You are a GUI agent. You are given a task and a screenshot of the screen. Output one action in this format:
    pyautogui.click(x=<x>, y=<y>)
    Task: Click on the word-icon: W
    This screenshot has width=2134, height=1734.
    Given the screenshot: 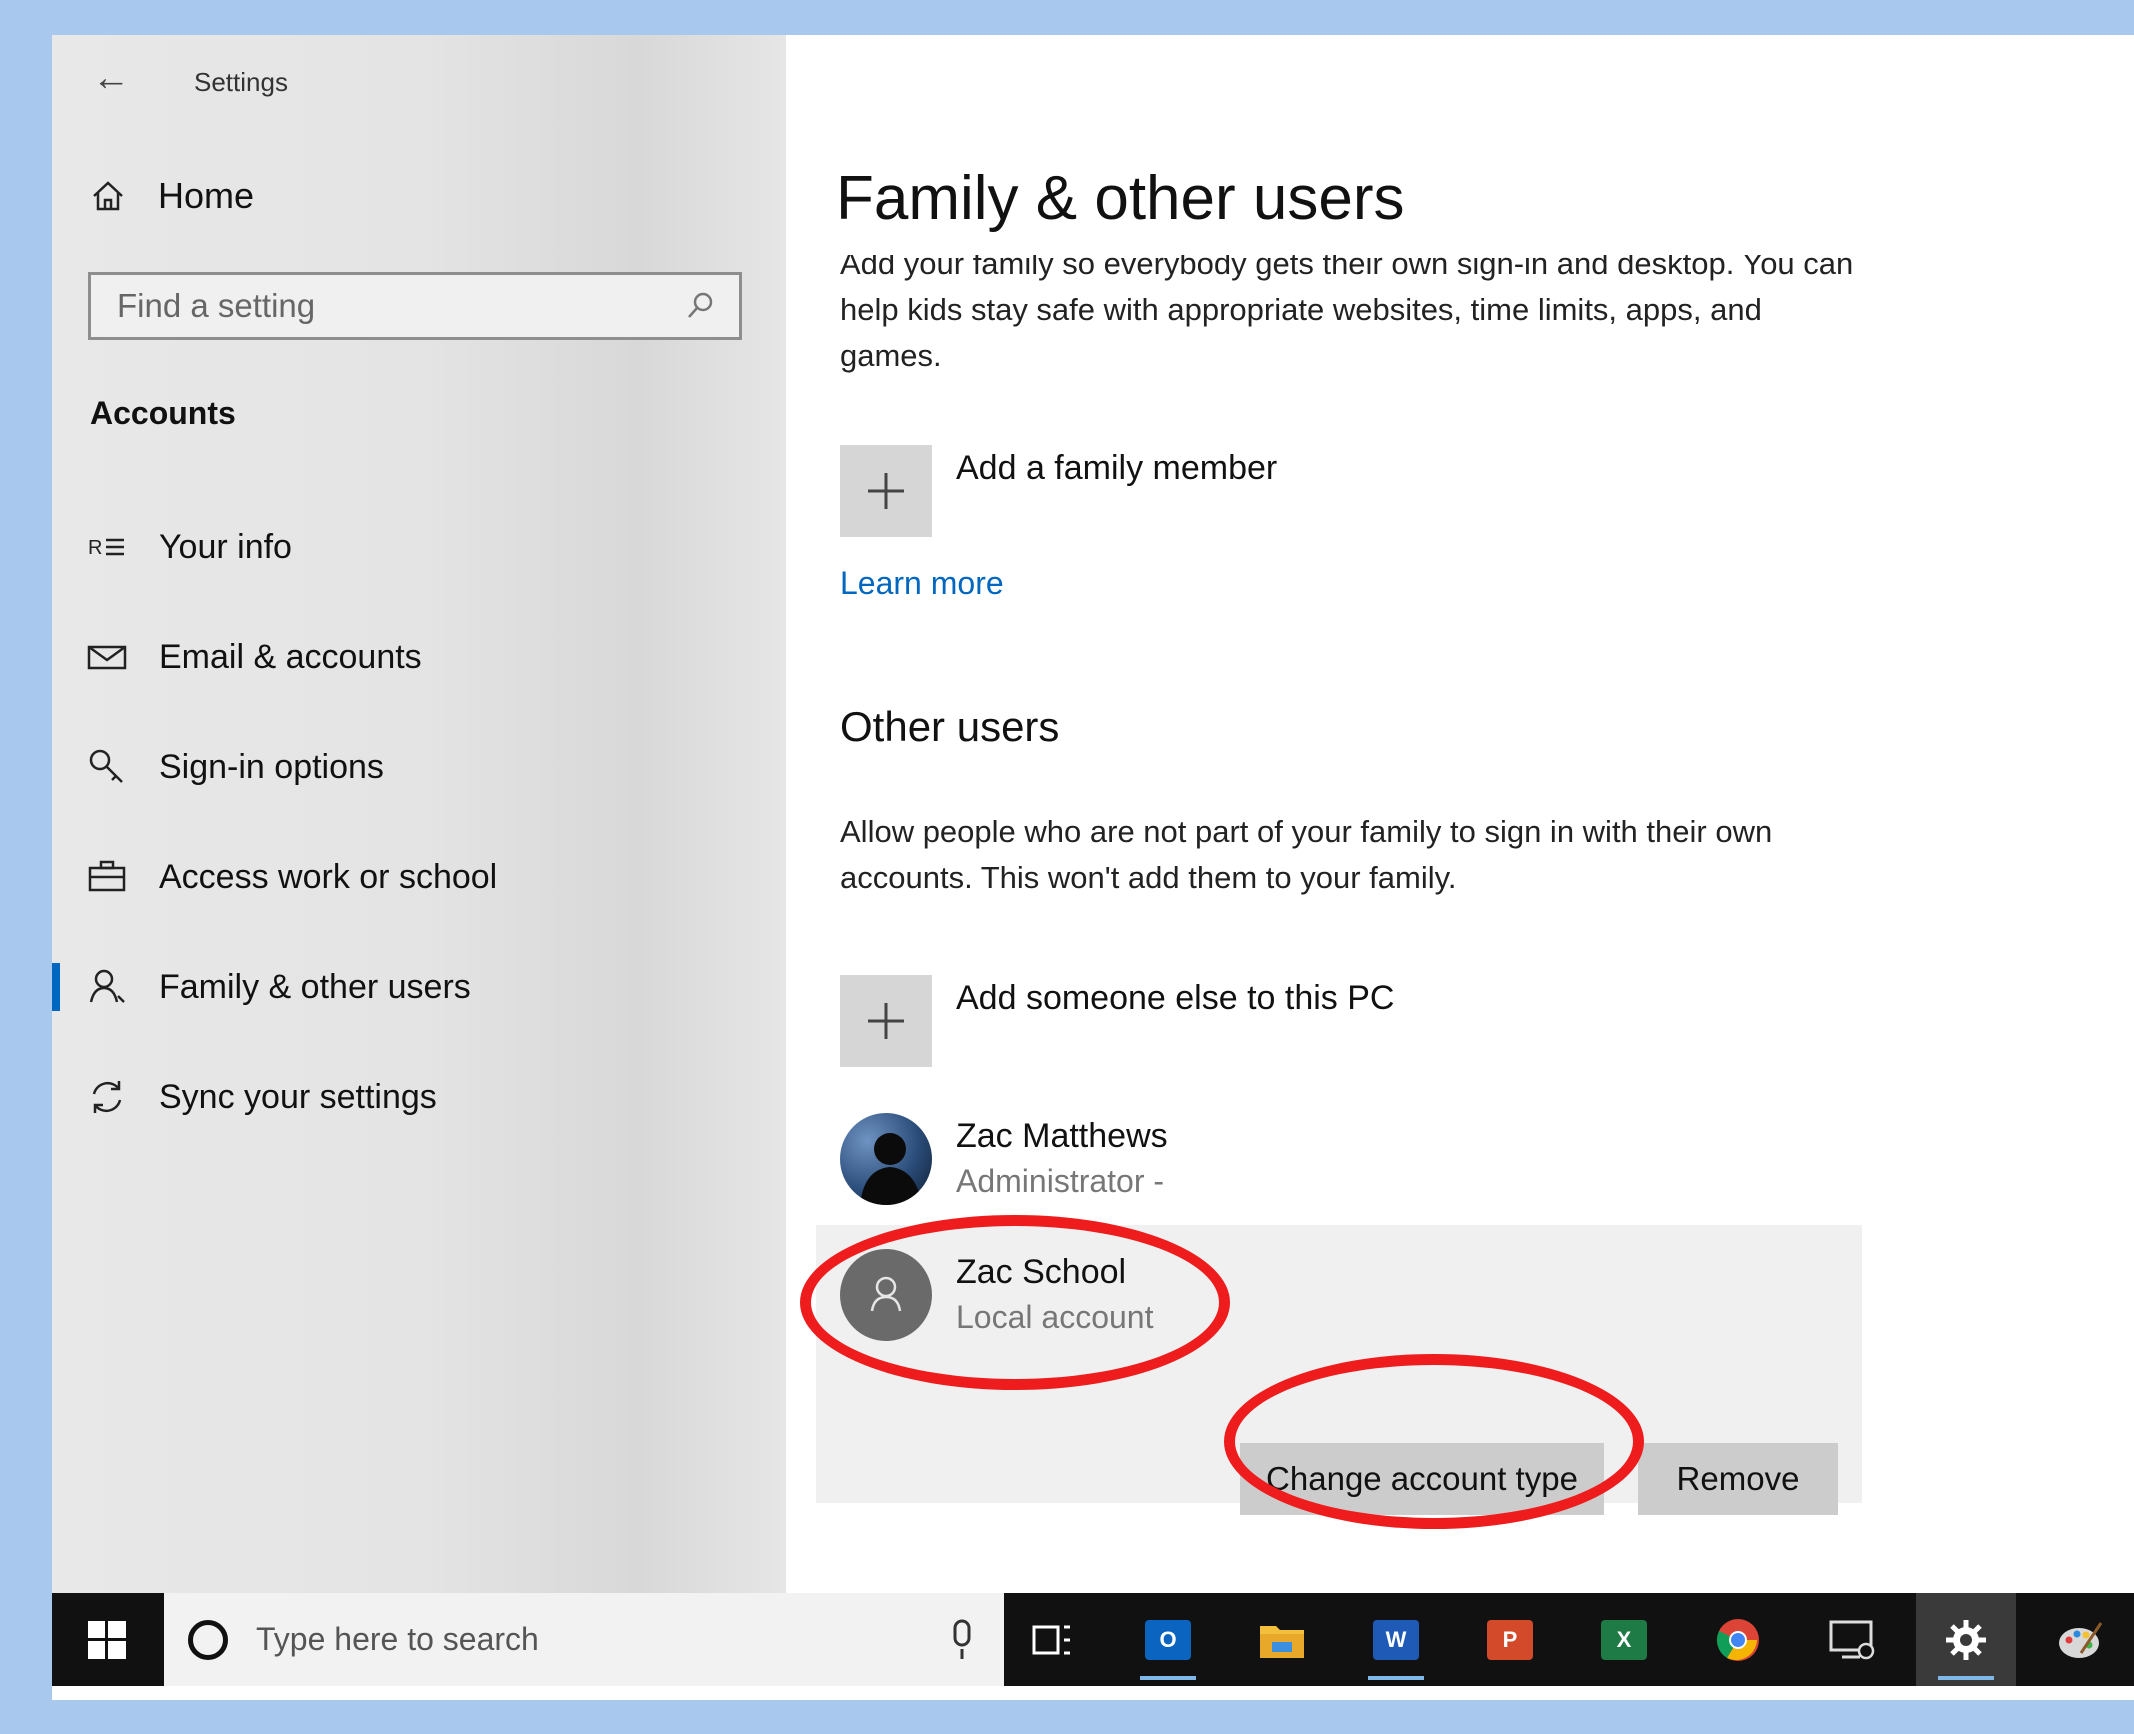 What is the action you would take?
    pyautogui.click(x=1396, y=1639)
    